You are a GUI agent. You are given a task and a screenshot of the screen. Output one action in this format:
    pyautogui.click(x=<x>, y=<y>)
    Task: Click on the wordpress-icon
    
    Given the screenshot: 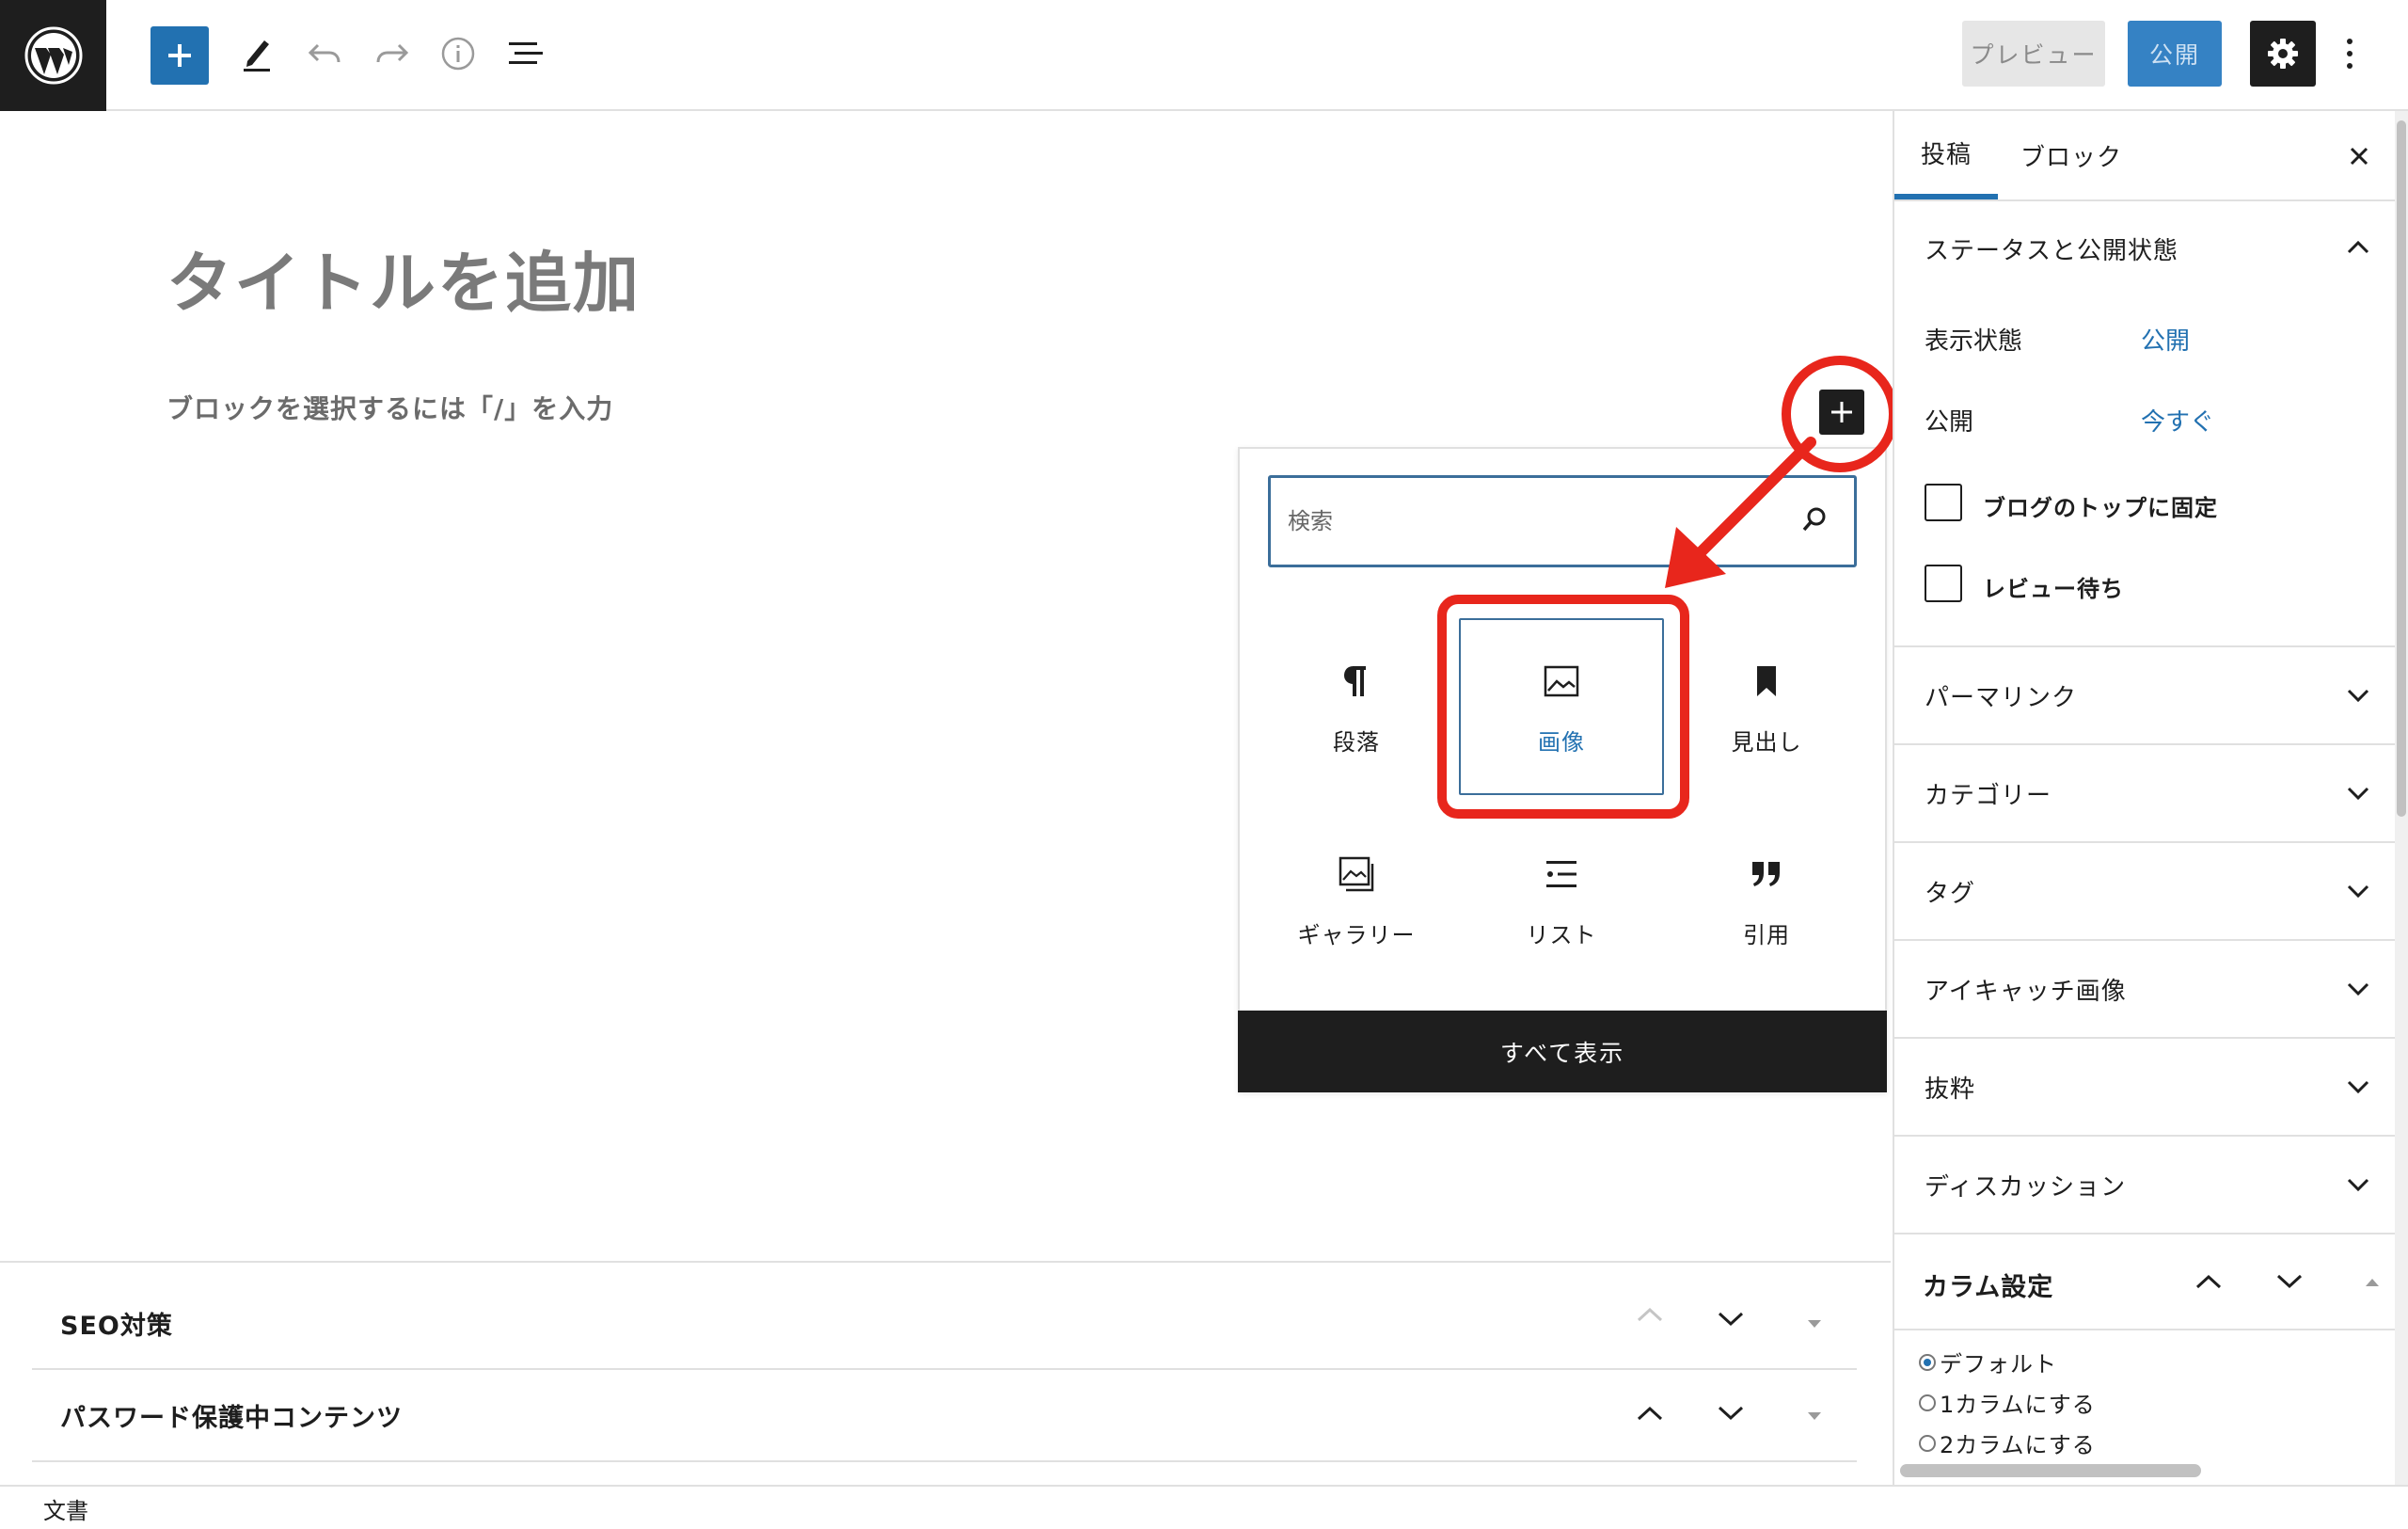 What is the action you would take?
    pyautogui.click(x=53, y=56)
    